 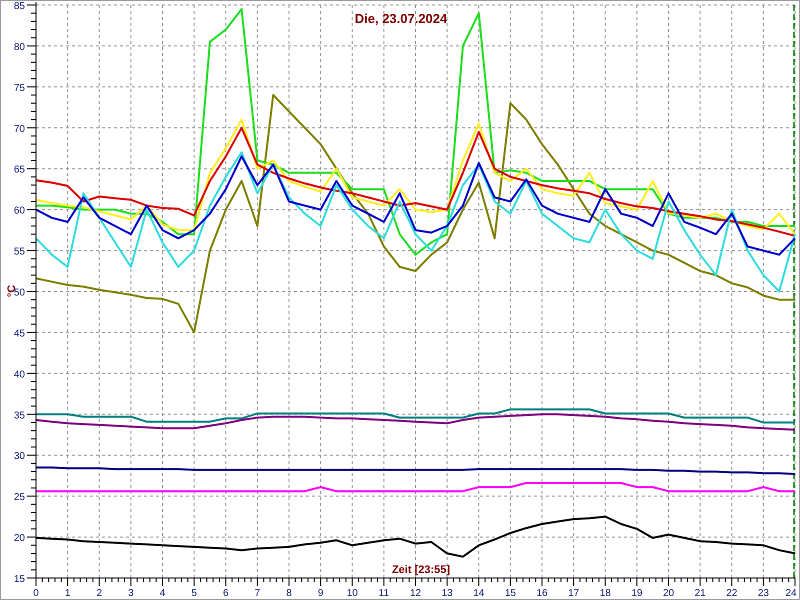 I want to click on axis-tick-label: 75, so click(x=19, y=88).